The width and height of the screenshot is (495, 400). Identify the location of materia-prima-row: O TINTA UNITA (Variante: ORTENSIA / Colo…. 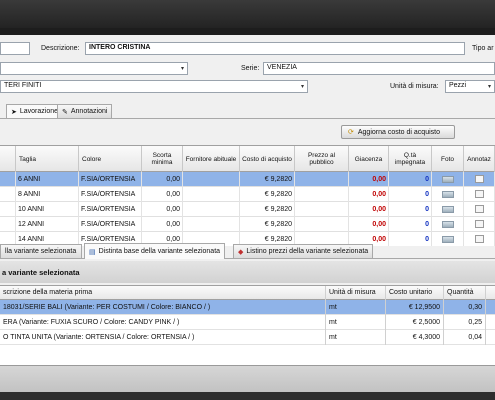
(247, 337).